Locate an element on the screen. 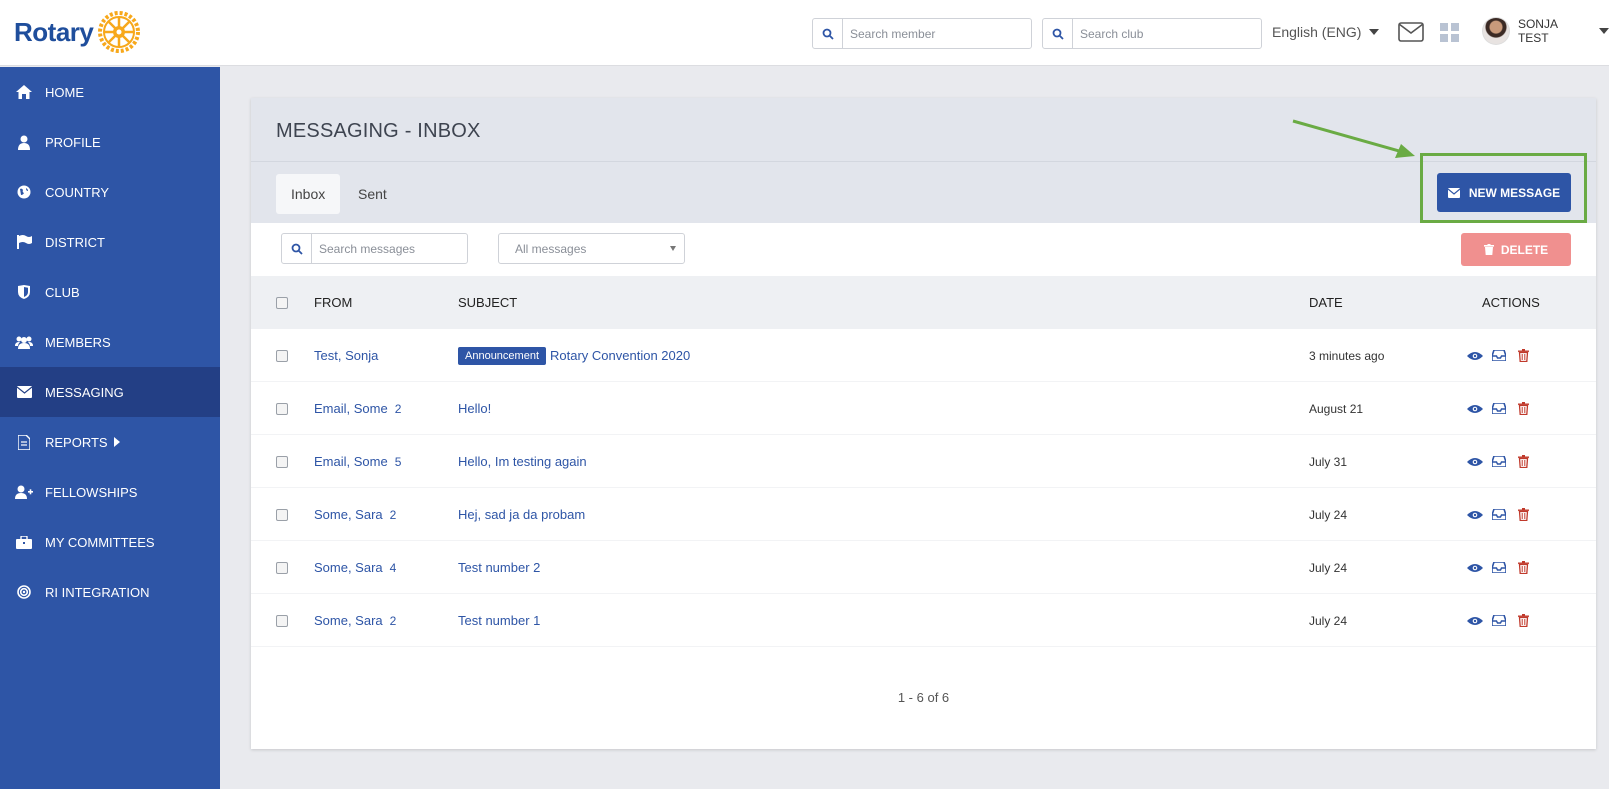  sidebar-item-district: DISTRICT is located at coordinates (110, 242).